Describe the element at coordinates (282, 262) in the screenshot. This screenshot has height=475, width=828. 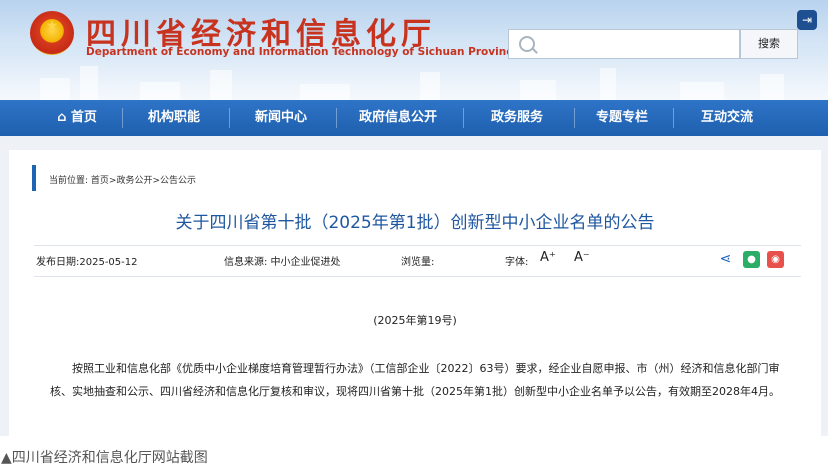
I see `info-source: 信息来源: 中小企业促进处` at that location.